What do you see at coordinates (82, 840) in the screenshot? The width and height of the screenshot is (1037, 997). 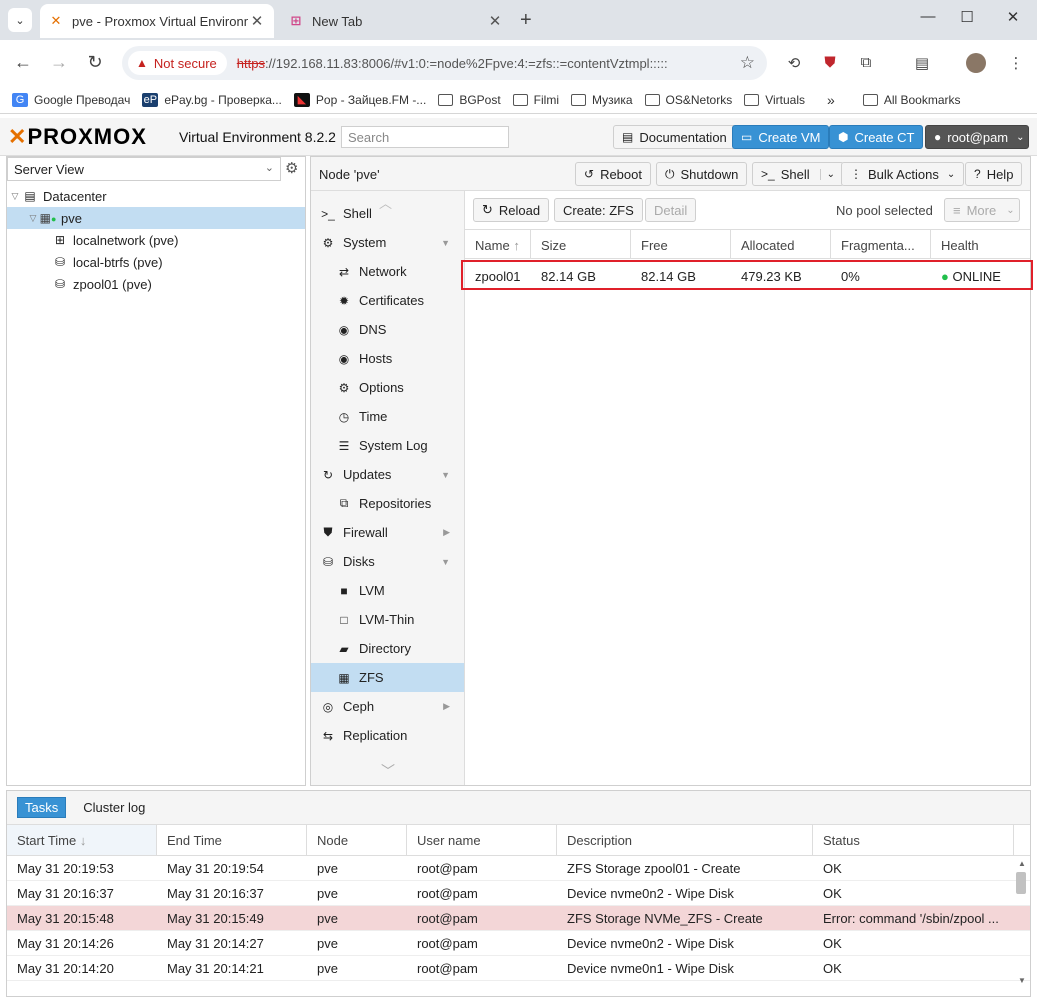 I see `col-start-time: Start Time ↓` at bounding box center [82, 840].